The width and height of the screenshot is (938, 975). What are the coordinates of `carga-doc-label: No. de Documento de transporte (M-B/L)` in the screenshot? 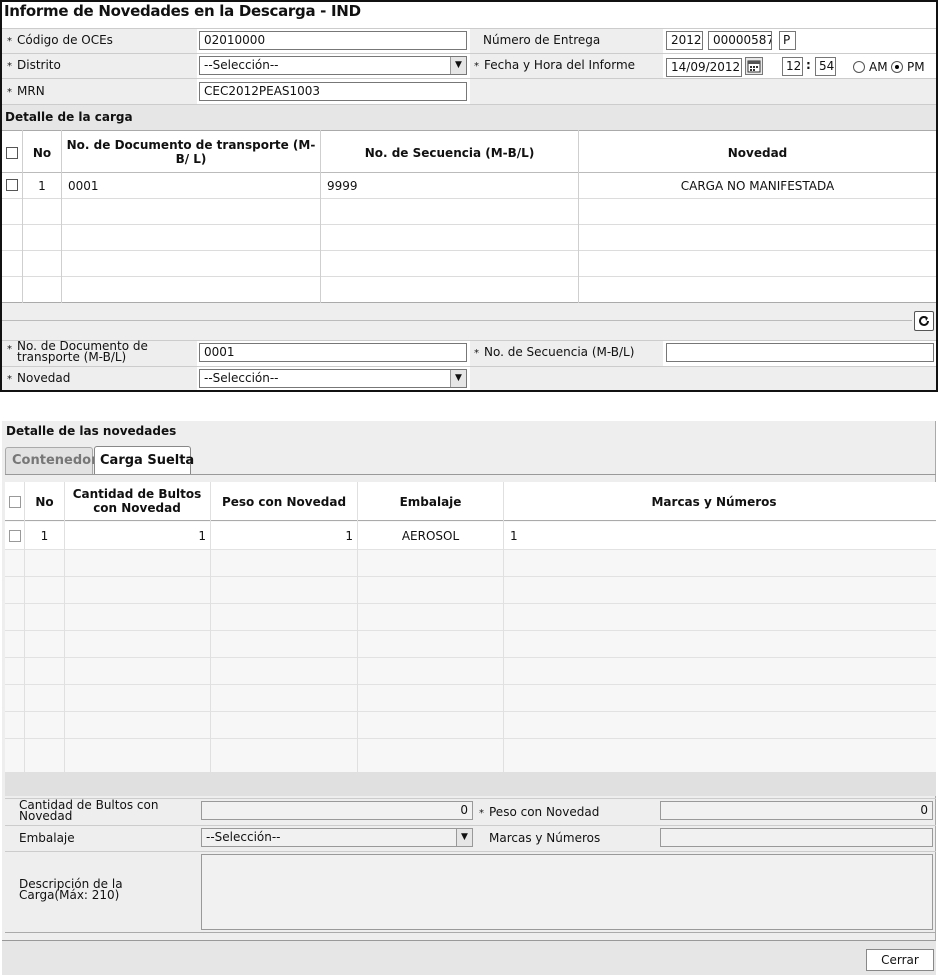 It's located at (82, 351).